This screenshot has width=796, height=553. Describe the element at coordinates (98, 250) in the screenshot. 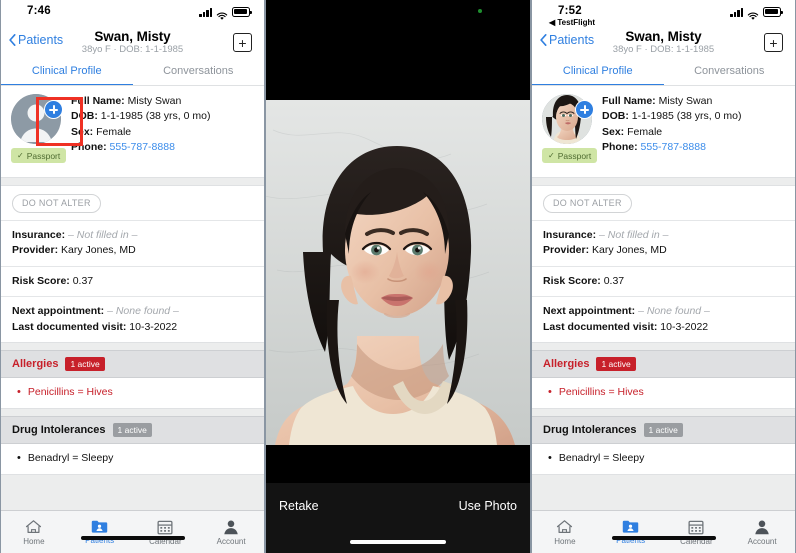

I see `provider-value: Kary Jones, MD` at that location.